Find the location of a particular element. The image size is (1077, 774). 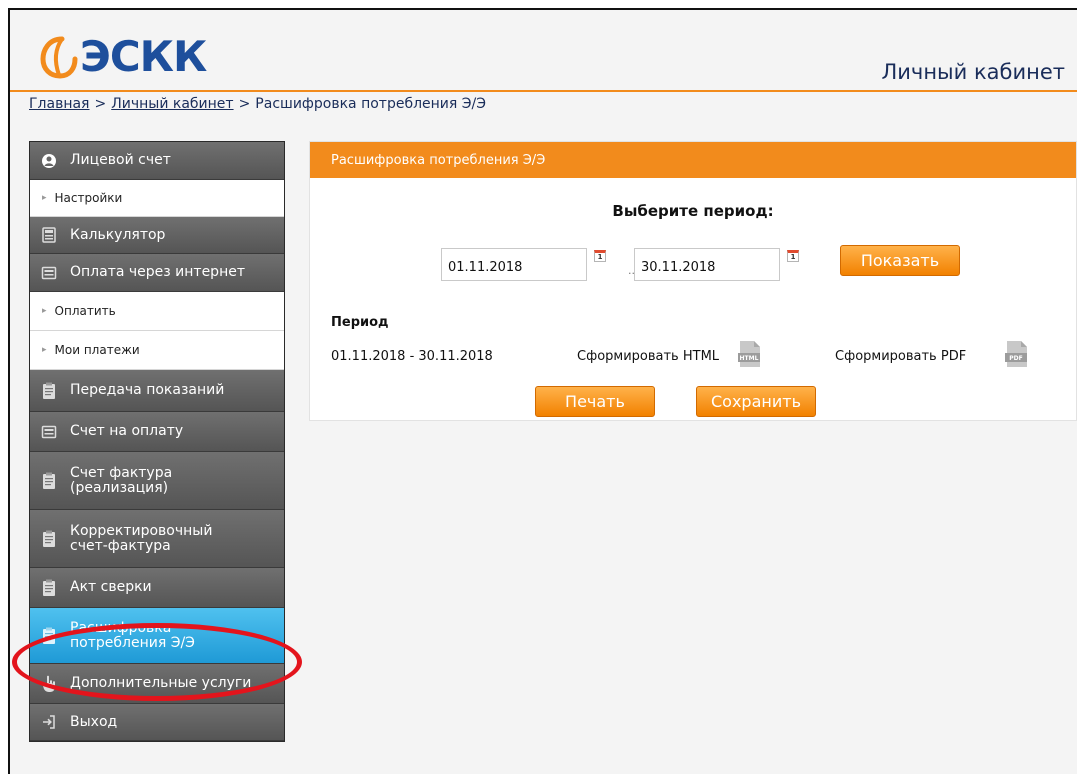

sidebar-item-additional-services: Дополнительные услуги is located at coordinates (157, 684).